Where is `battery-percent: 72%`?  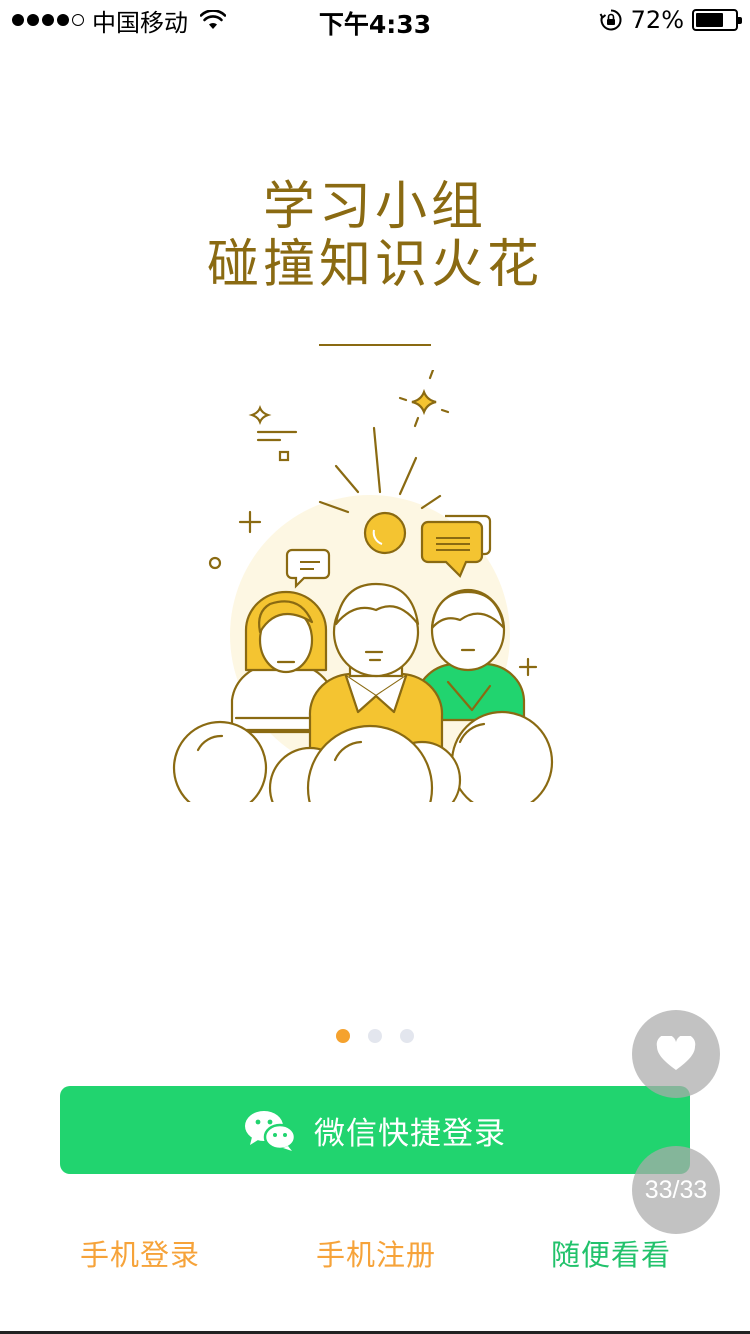
battery-percent: 72% is located at coordinates (657, 20).